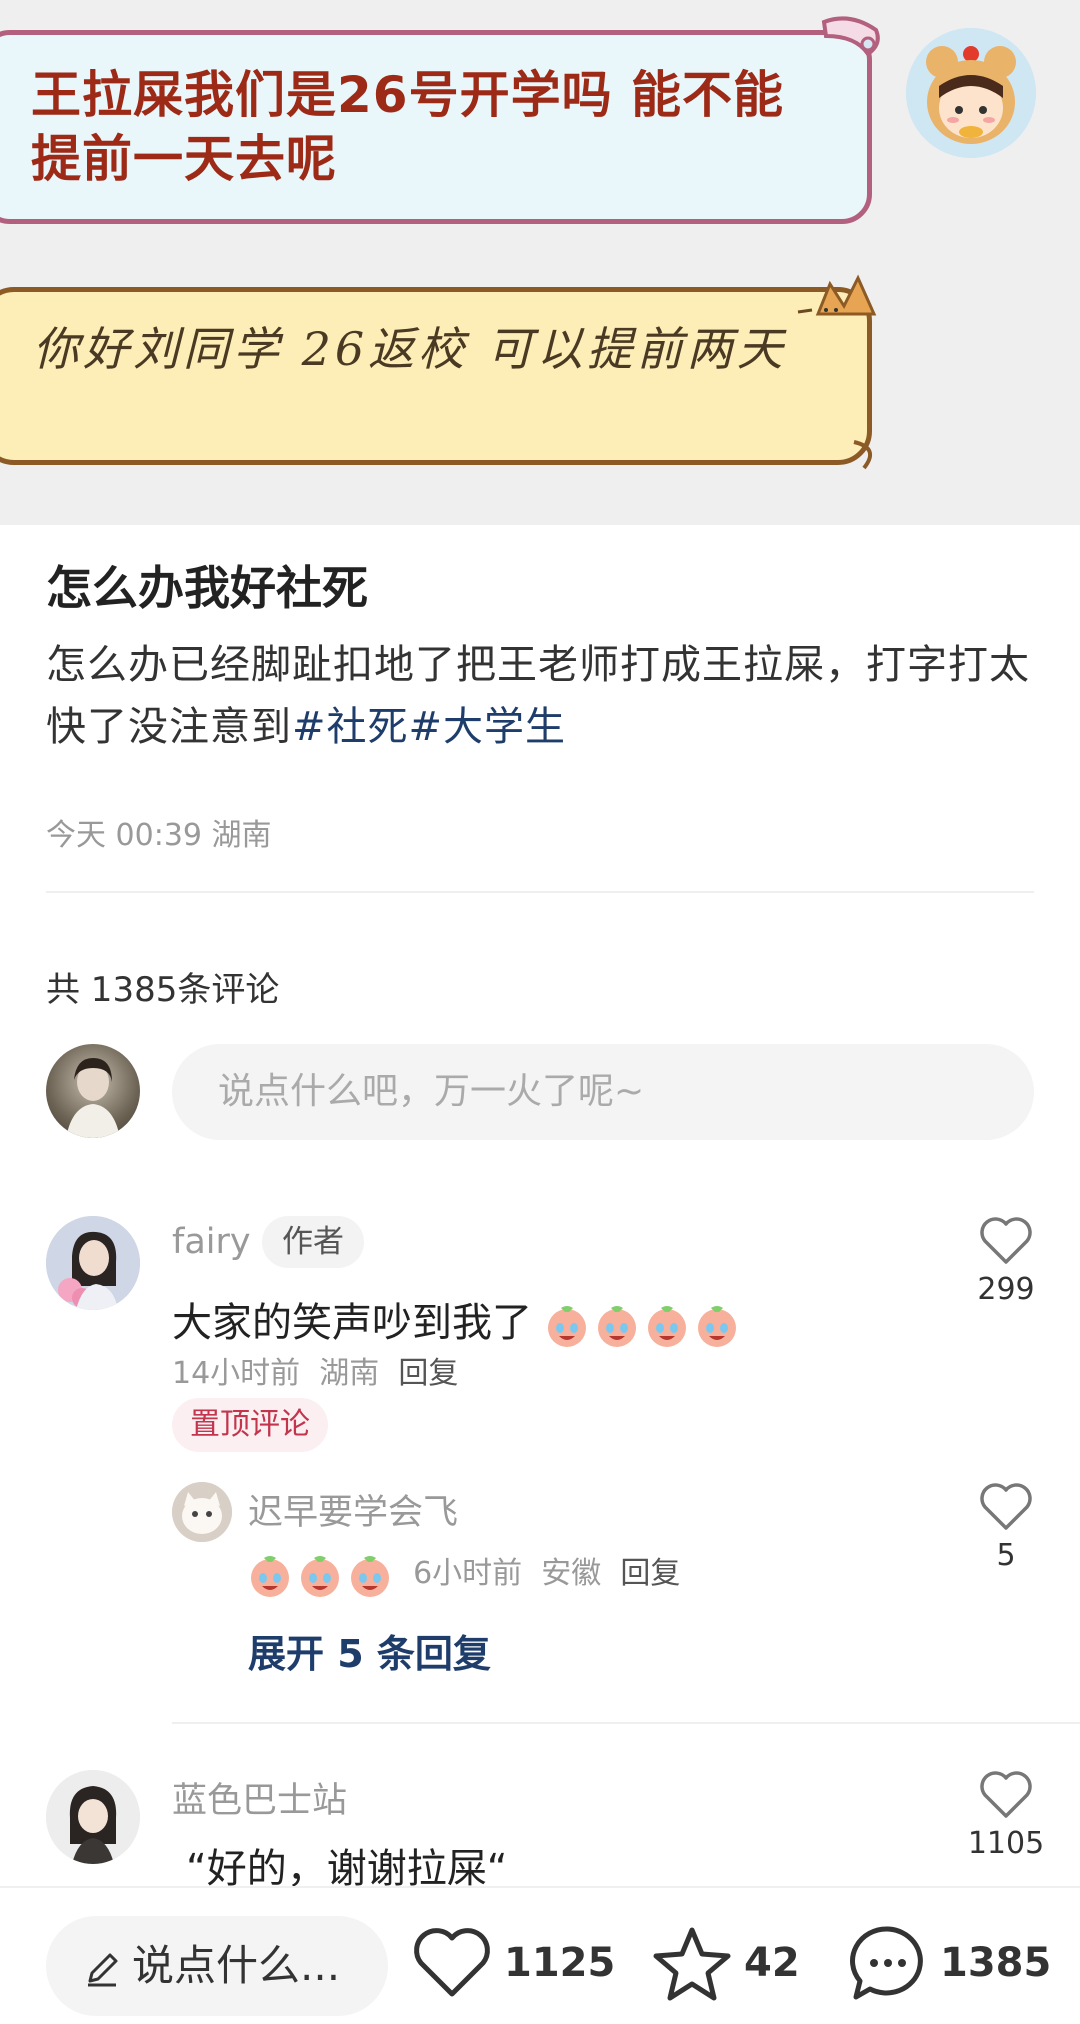 Image resolution: width=1080 pixels, height=2024 pixels. I want to click on like-button: 1125, so click(513, 1963).